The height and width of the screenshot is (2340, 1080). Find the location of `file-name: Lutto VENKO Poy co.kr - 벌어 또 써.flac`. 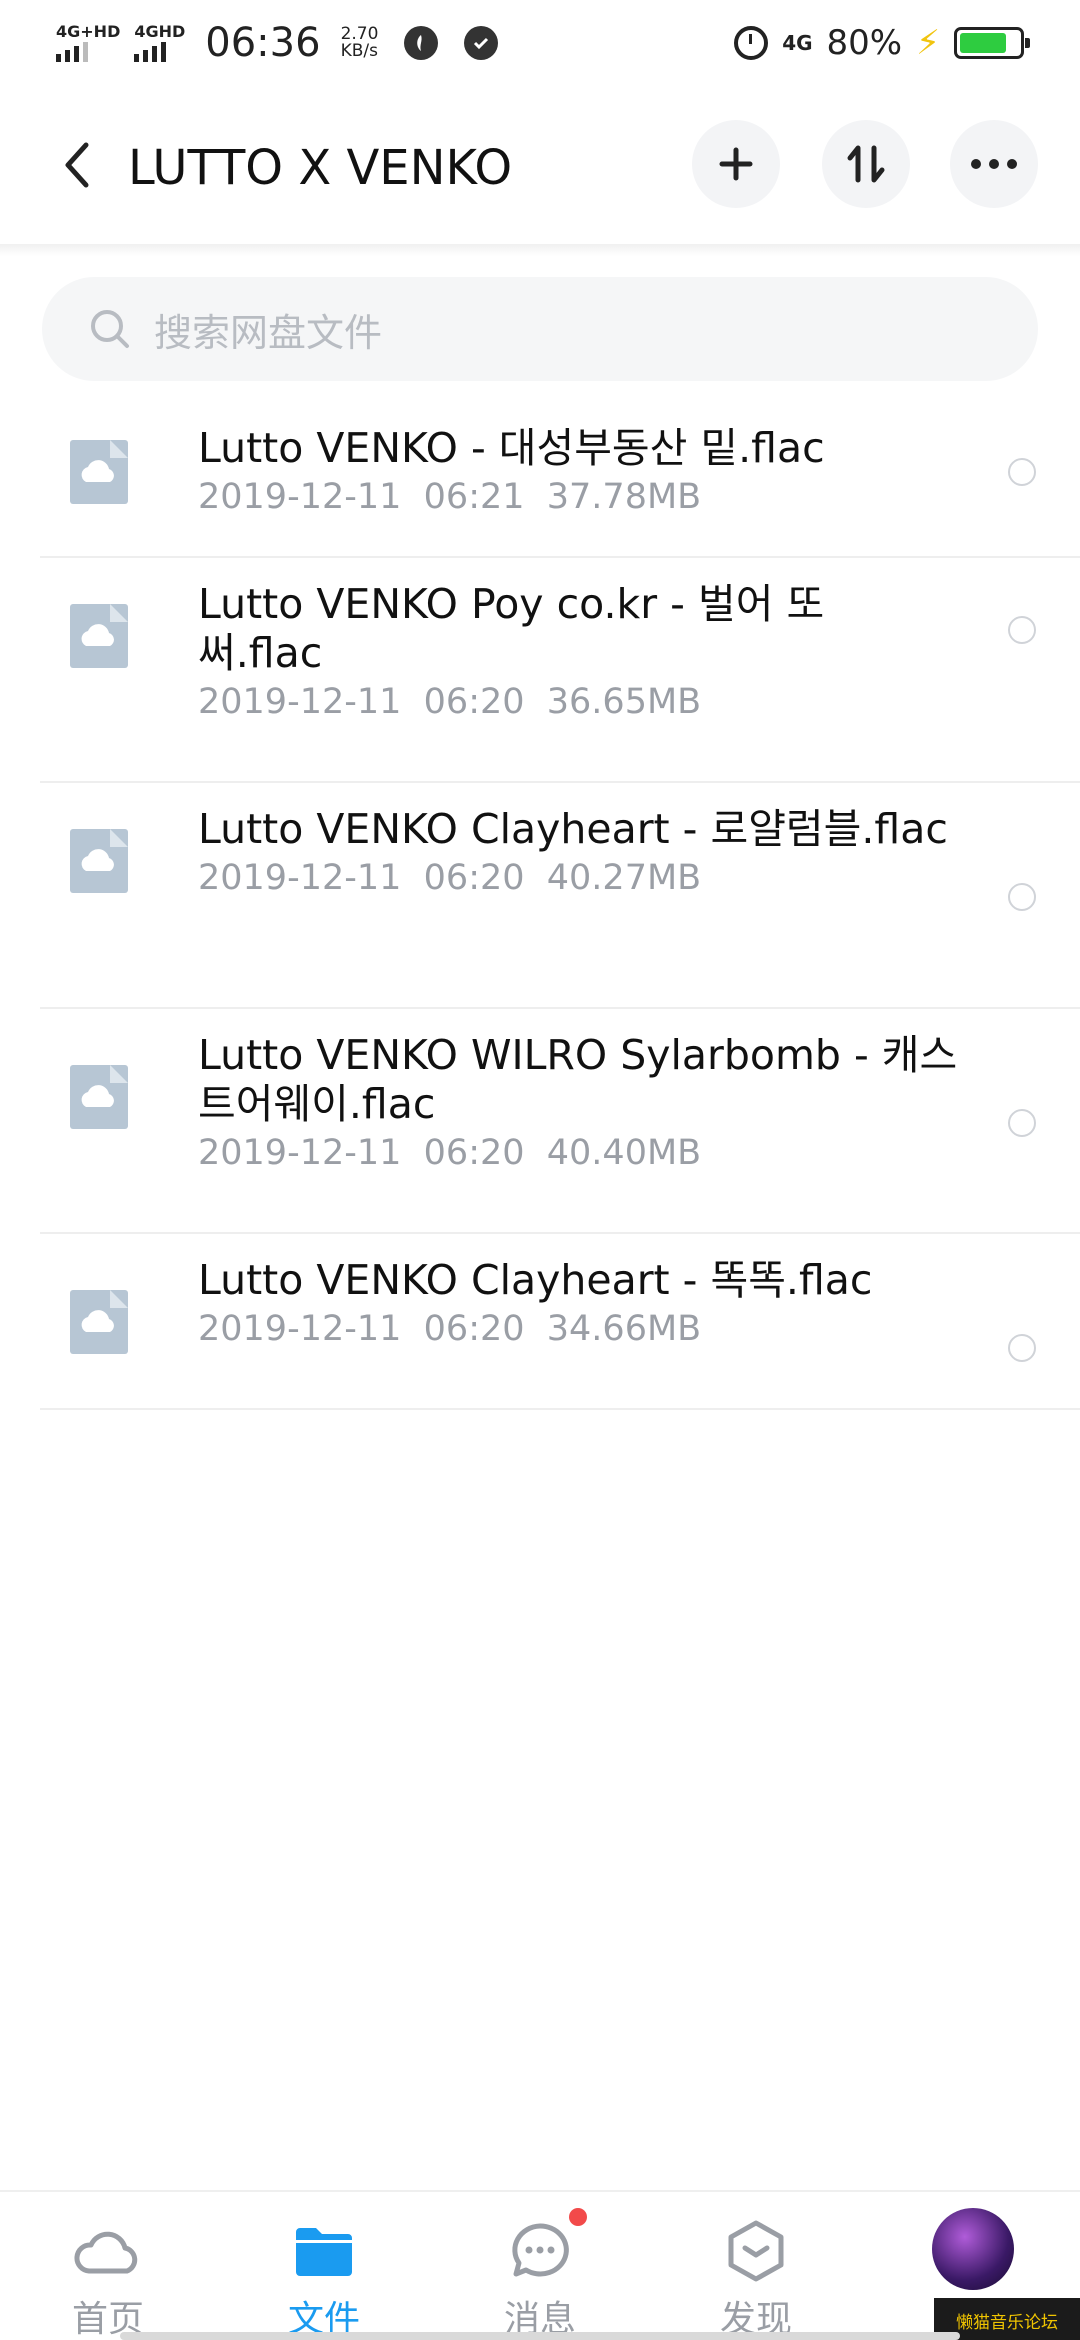

file-name: Lutto VENKO Poy co.kr - 벌어 또 써.flac is located at coordinates (511, 628).